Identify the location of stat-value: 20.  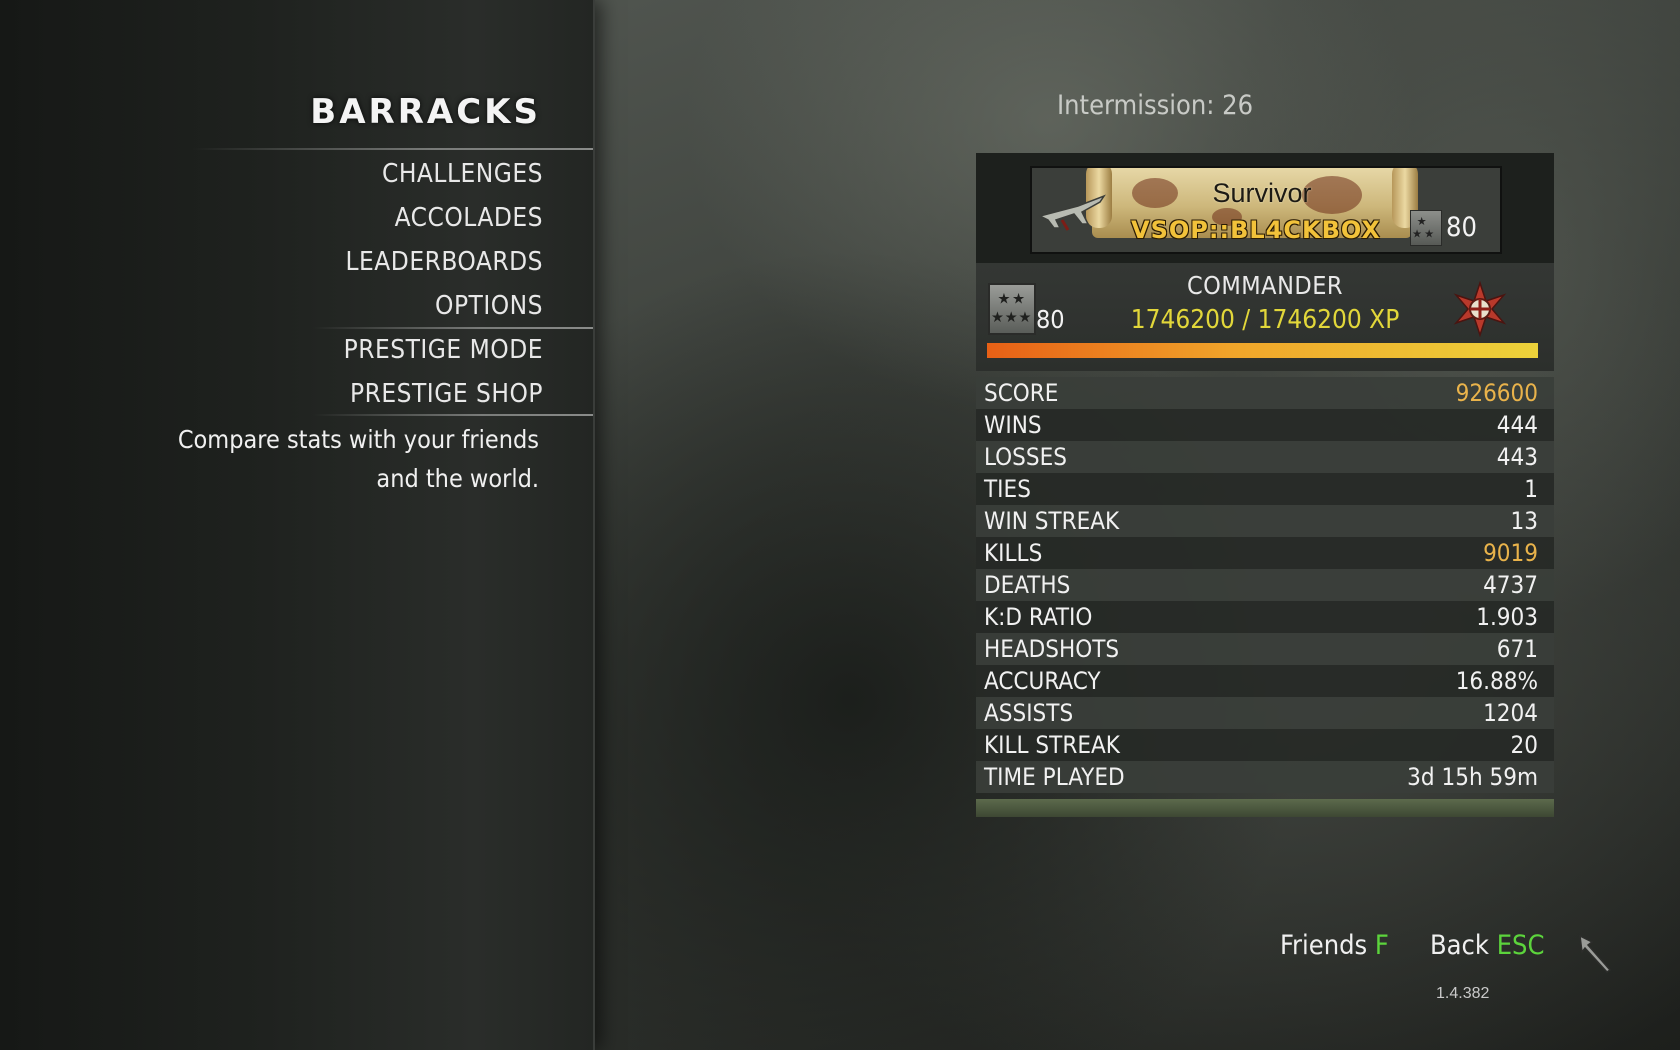
(1524, 745).